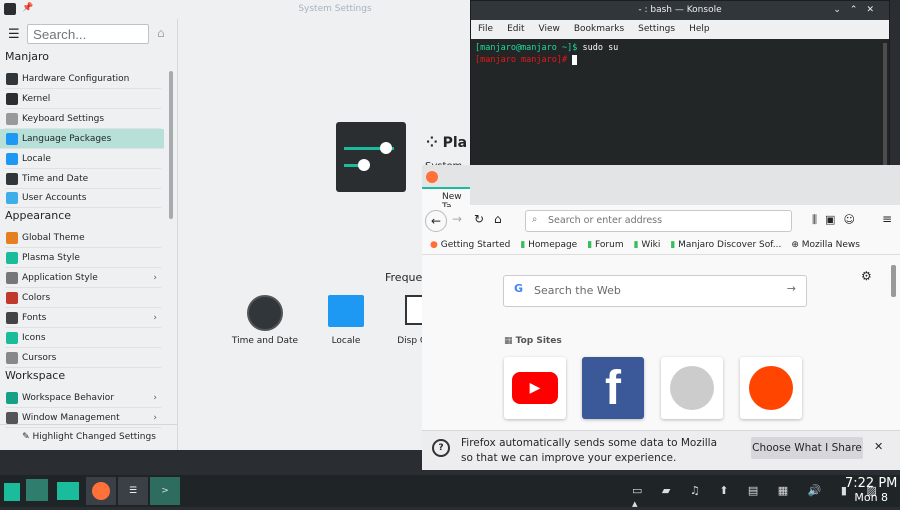  Describe the element at coordinates (655, 291) in the screenshot. I see `web-search-input: G Search the Web →` at that location.